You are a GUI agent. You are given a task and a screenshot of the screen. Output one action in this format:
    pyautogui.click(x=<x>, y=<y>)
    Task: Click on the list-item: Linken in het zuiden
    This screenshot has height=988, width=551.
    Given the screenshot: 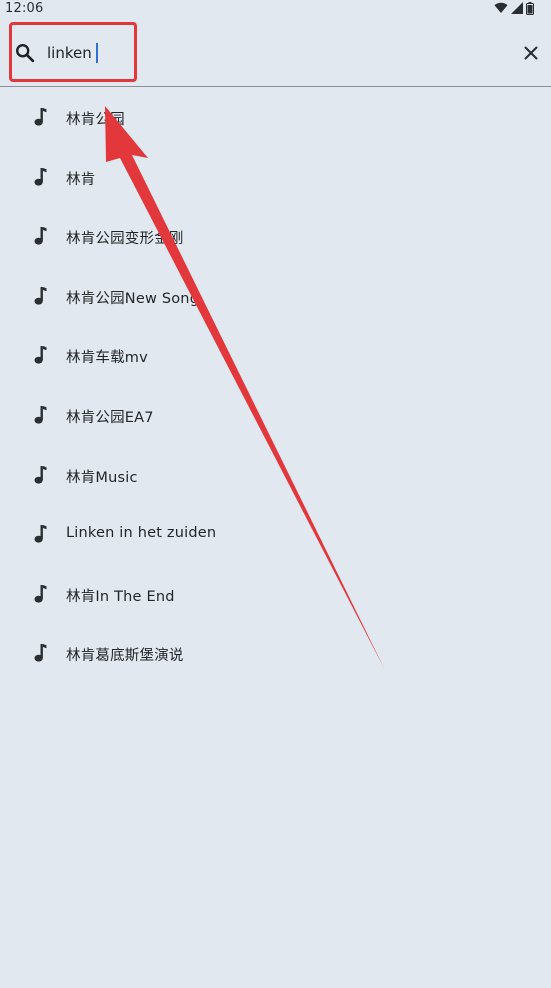 What is the action you would take?
    pyautogui.click(x=275, y=534)
    